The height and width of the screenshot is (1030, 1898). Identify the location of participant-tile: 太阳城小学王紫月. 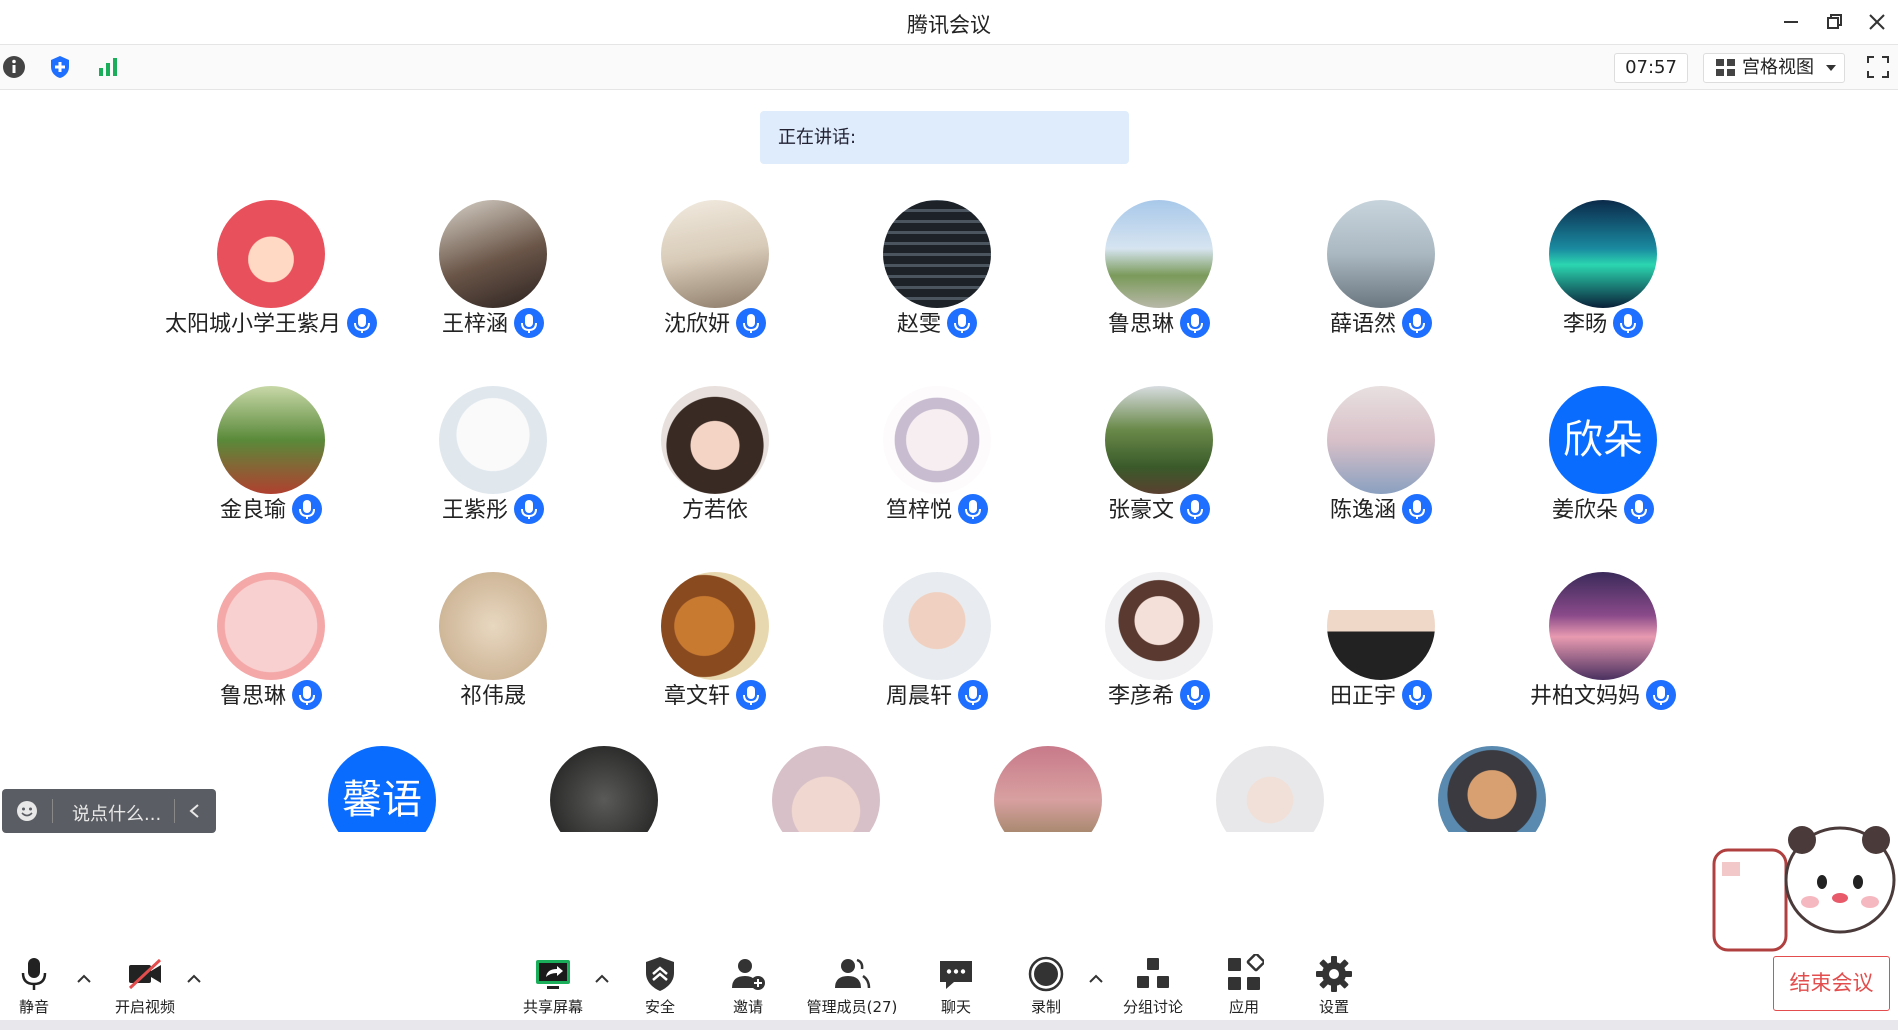
(271, 280).